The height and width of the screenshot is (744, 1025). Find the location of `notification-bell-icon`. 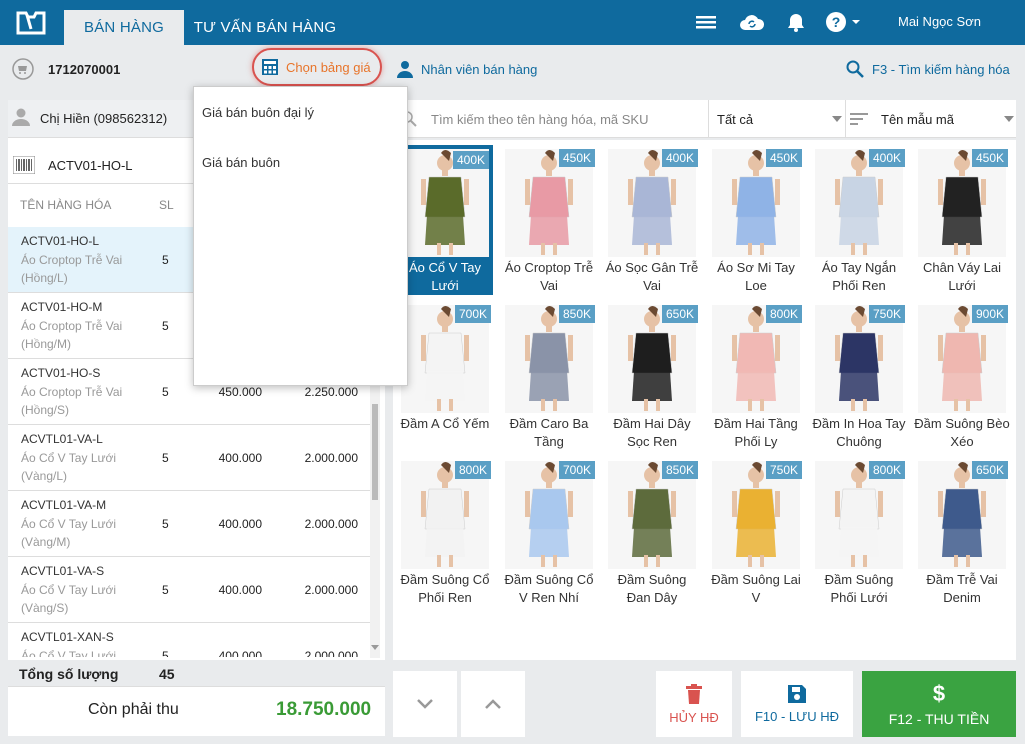

notification-bell-icon is located at coordinates (796, 22).